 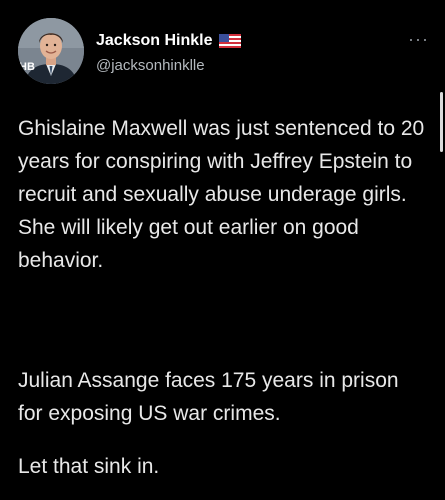 I want to click on author-display-name: Jackson Hinkle, so click(x=154, y=41).